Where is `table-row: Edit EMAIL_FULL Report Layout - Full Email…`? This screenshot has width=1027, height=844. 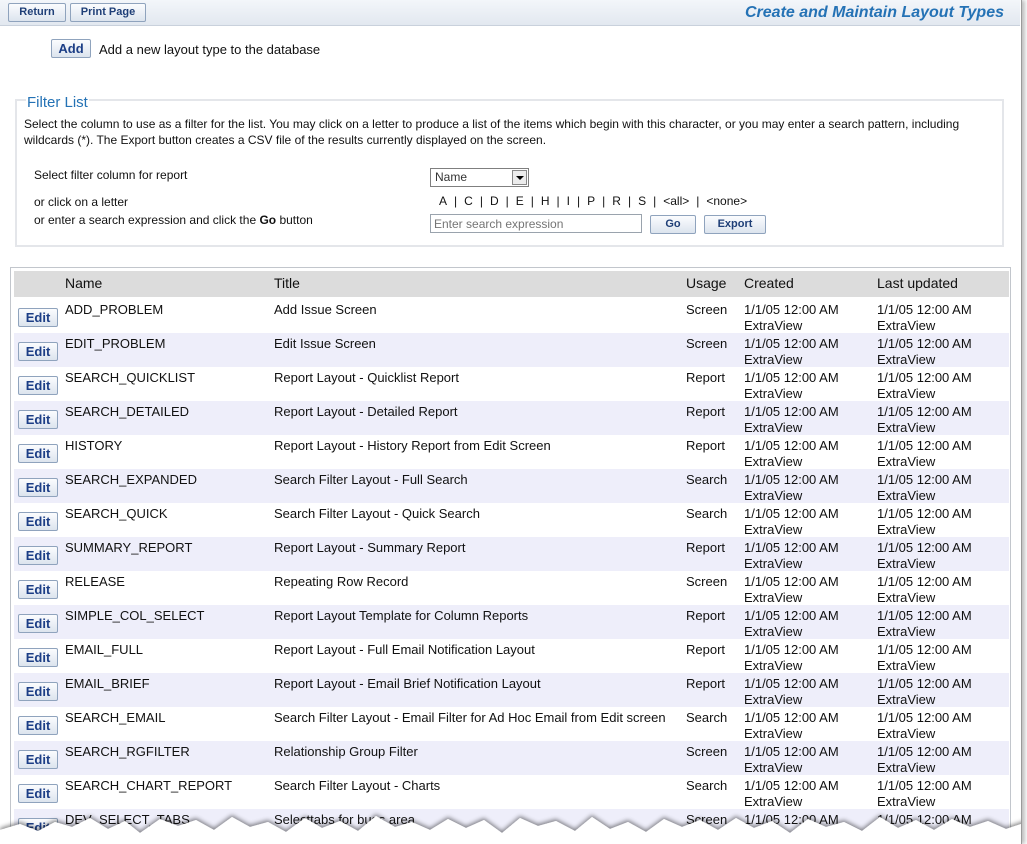 table-row: Edit EMAIL_FULL Report Layout - Full Email… is located at coordinates (511, 656).